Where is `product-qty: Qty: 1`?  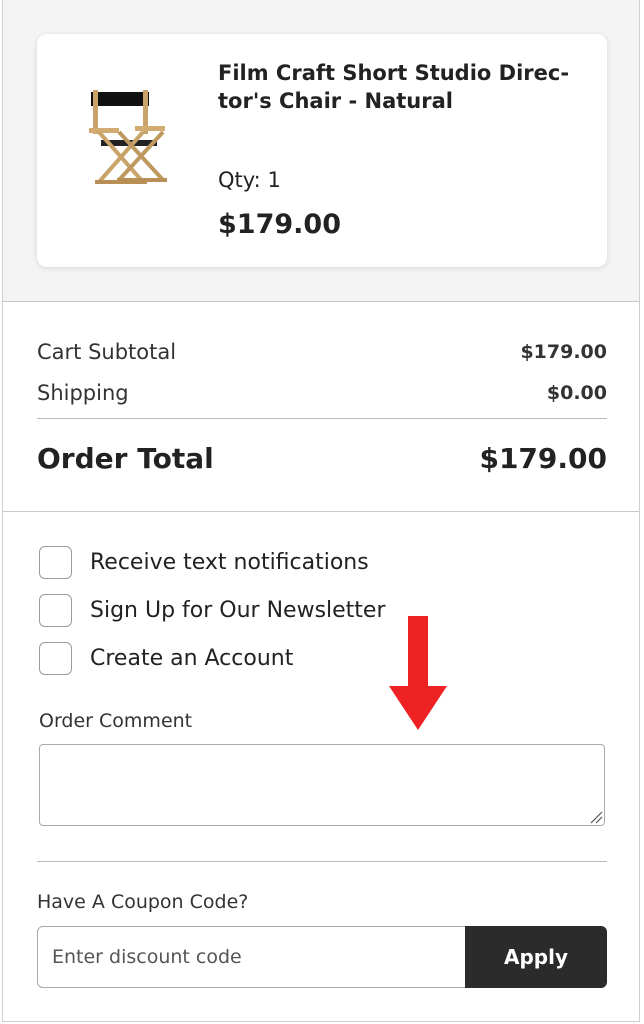
product-qty: Qty: 1 is located at coordinates (249, 180).